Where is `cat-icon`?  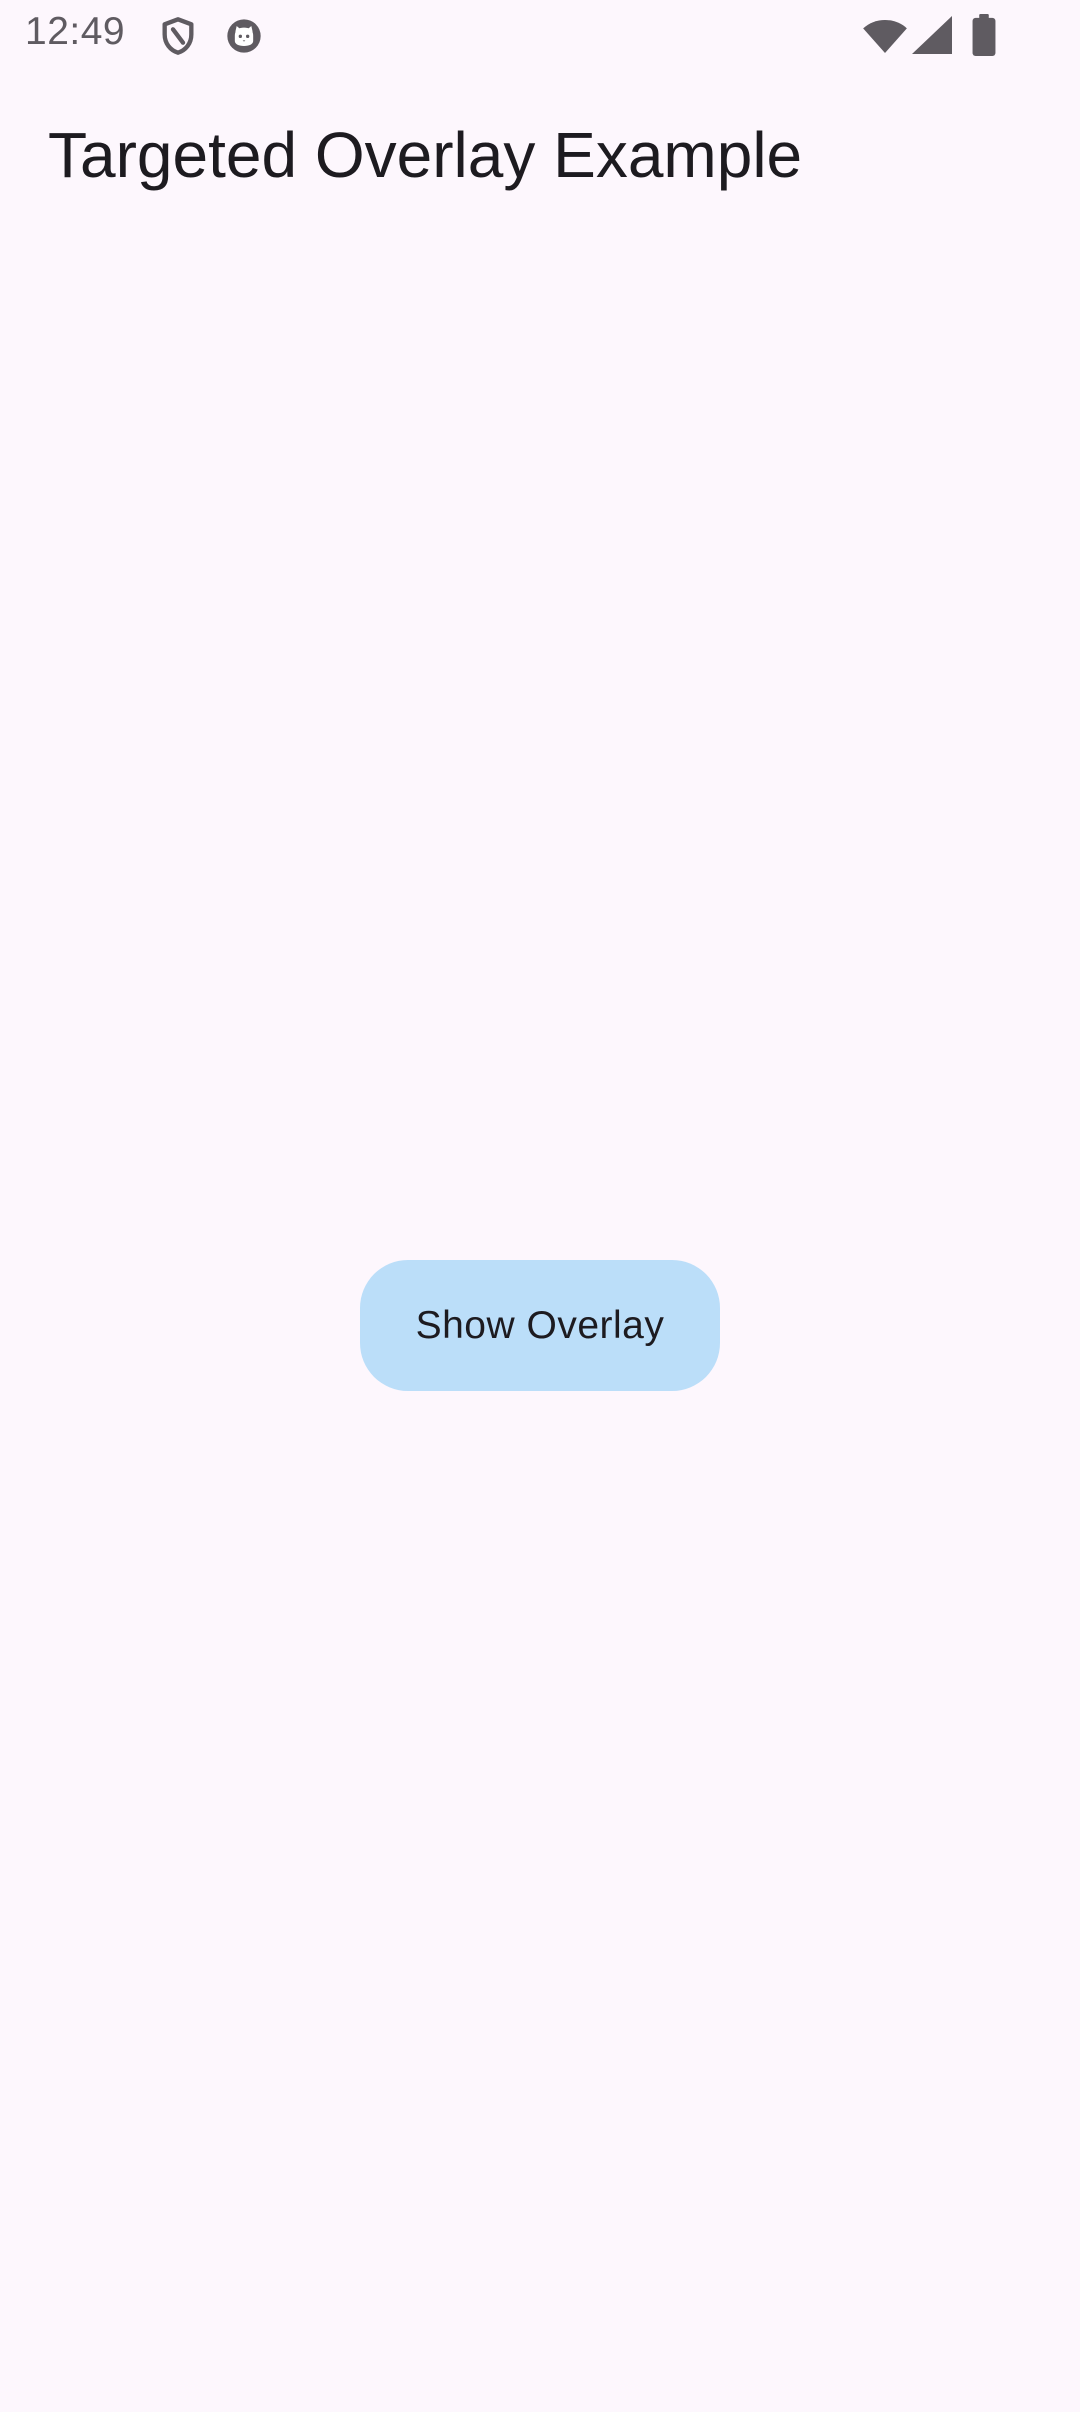 cat-icon is located at coordinates (244, 36).